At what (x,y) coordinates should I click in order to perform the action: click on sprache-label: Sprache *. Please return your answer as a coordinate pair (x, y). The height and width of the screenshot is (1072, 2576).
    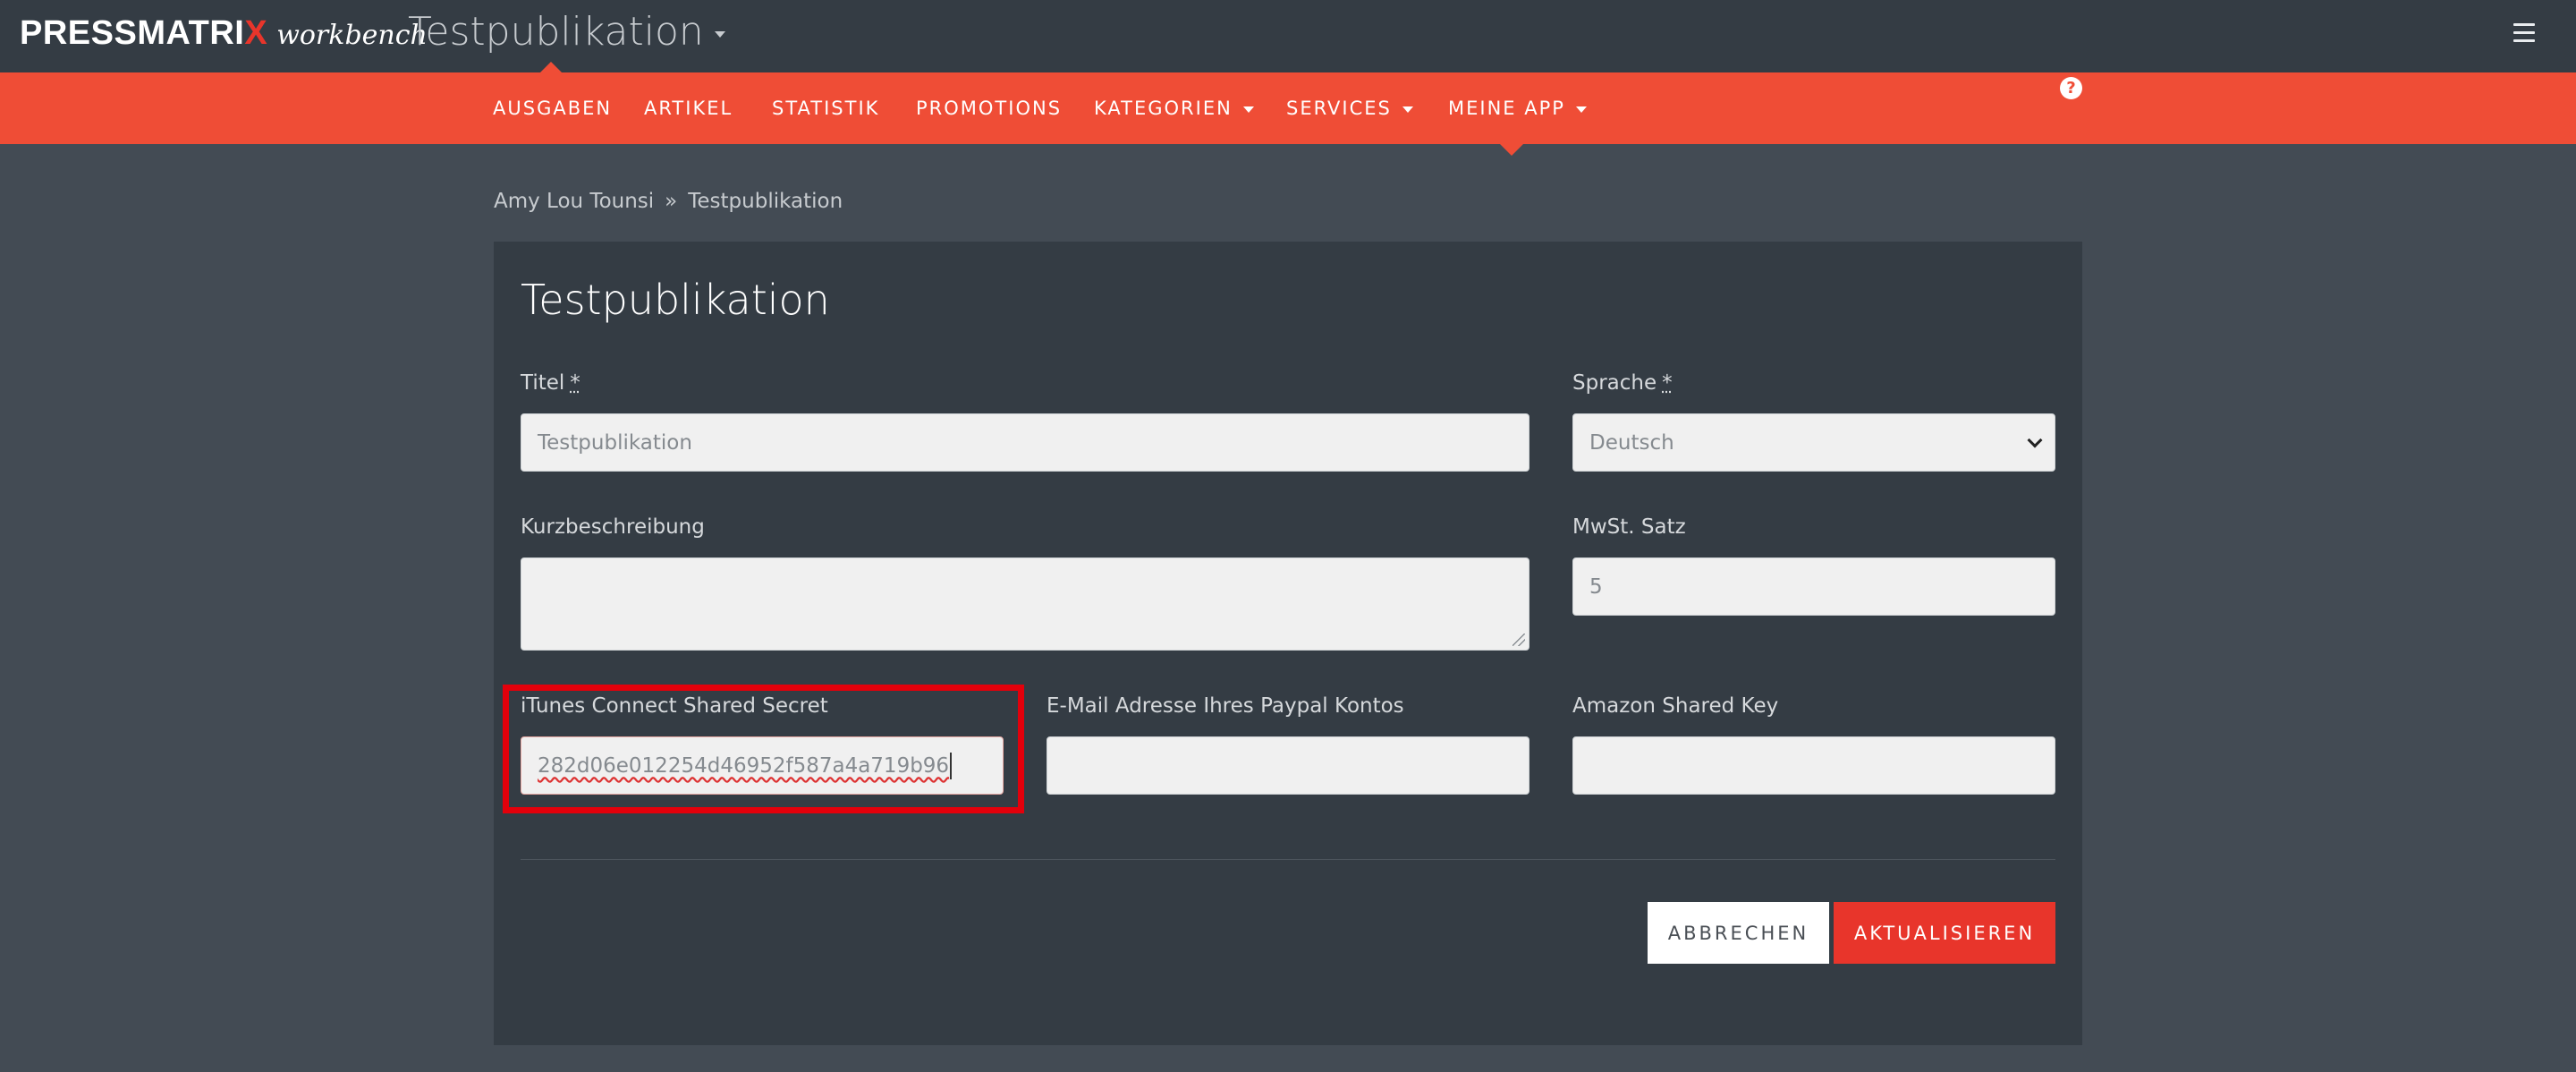
    Looking at the image, I should click on (1622, 383).